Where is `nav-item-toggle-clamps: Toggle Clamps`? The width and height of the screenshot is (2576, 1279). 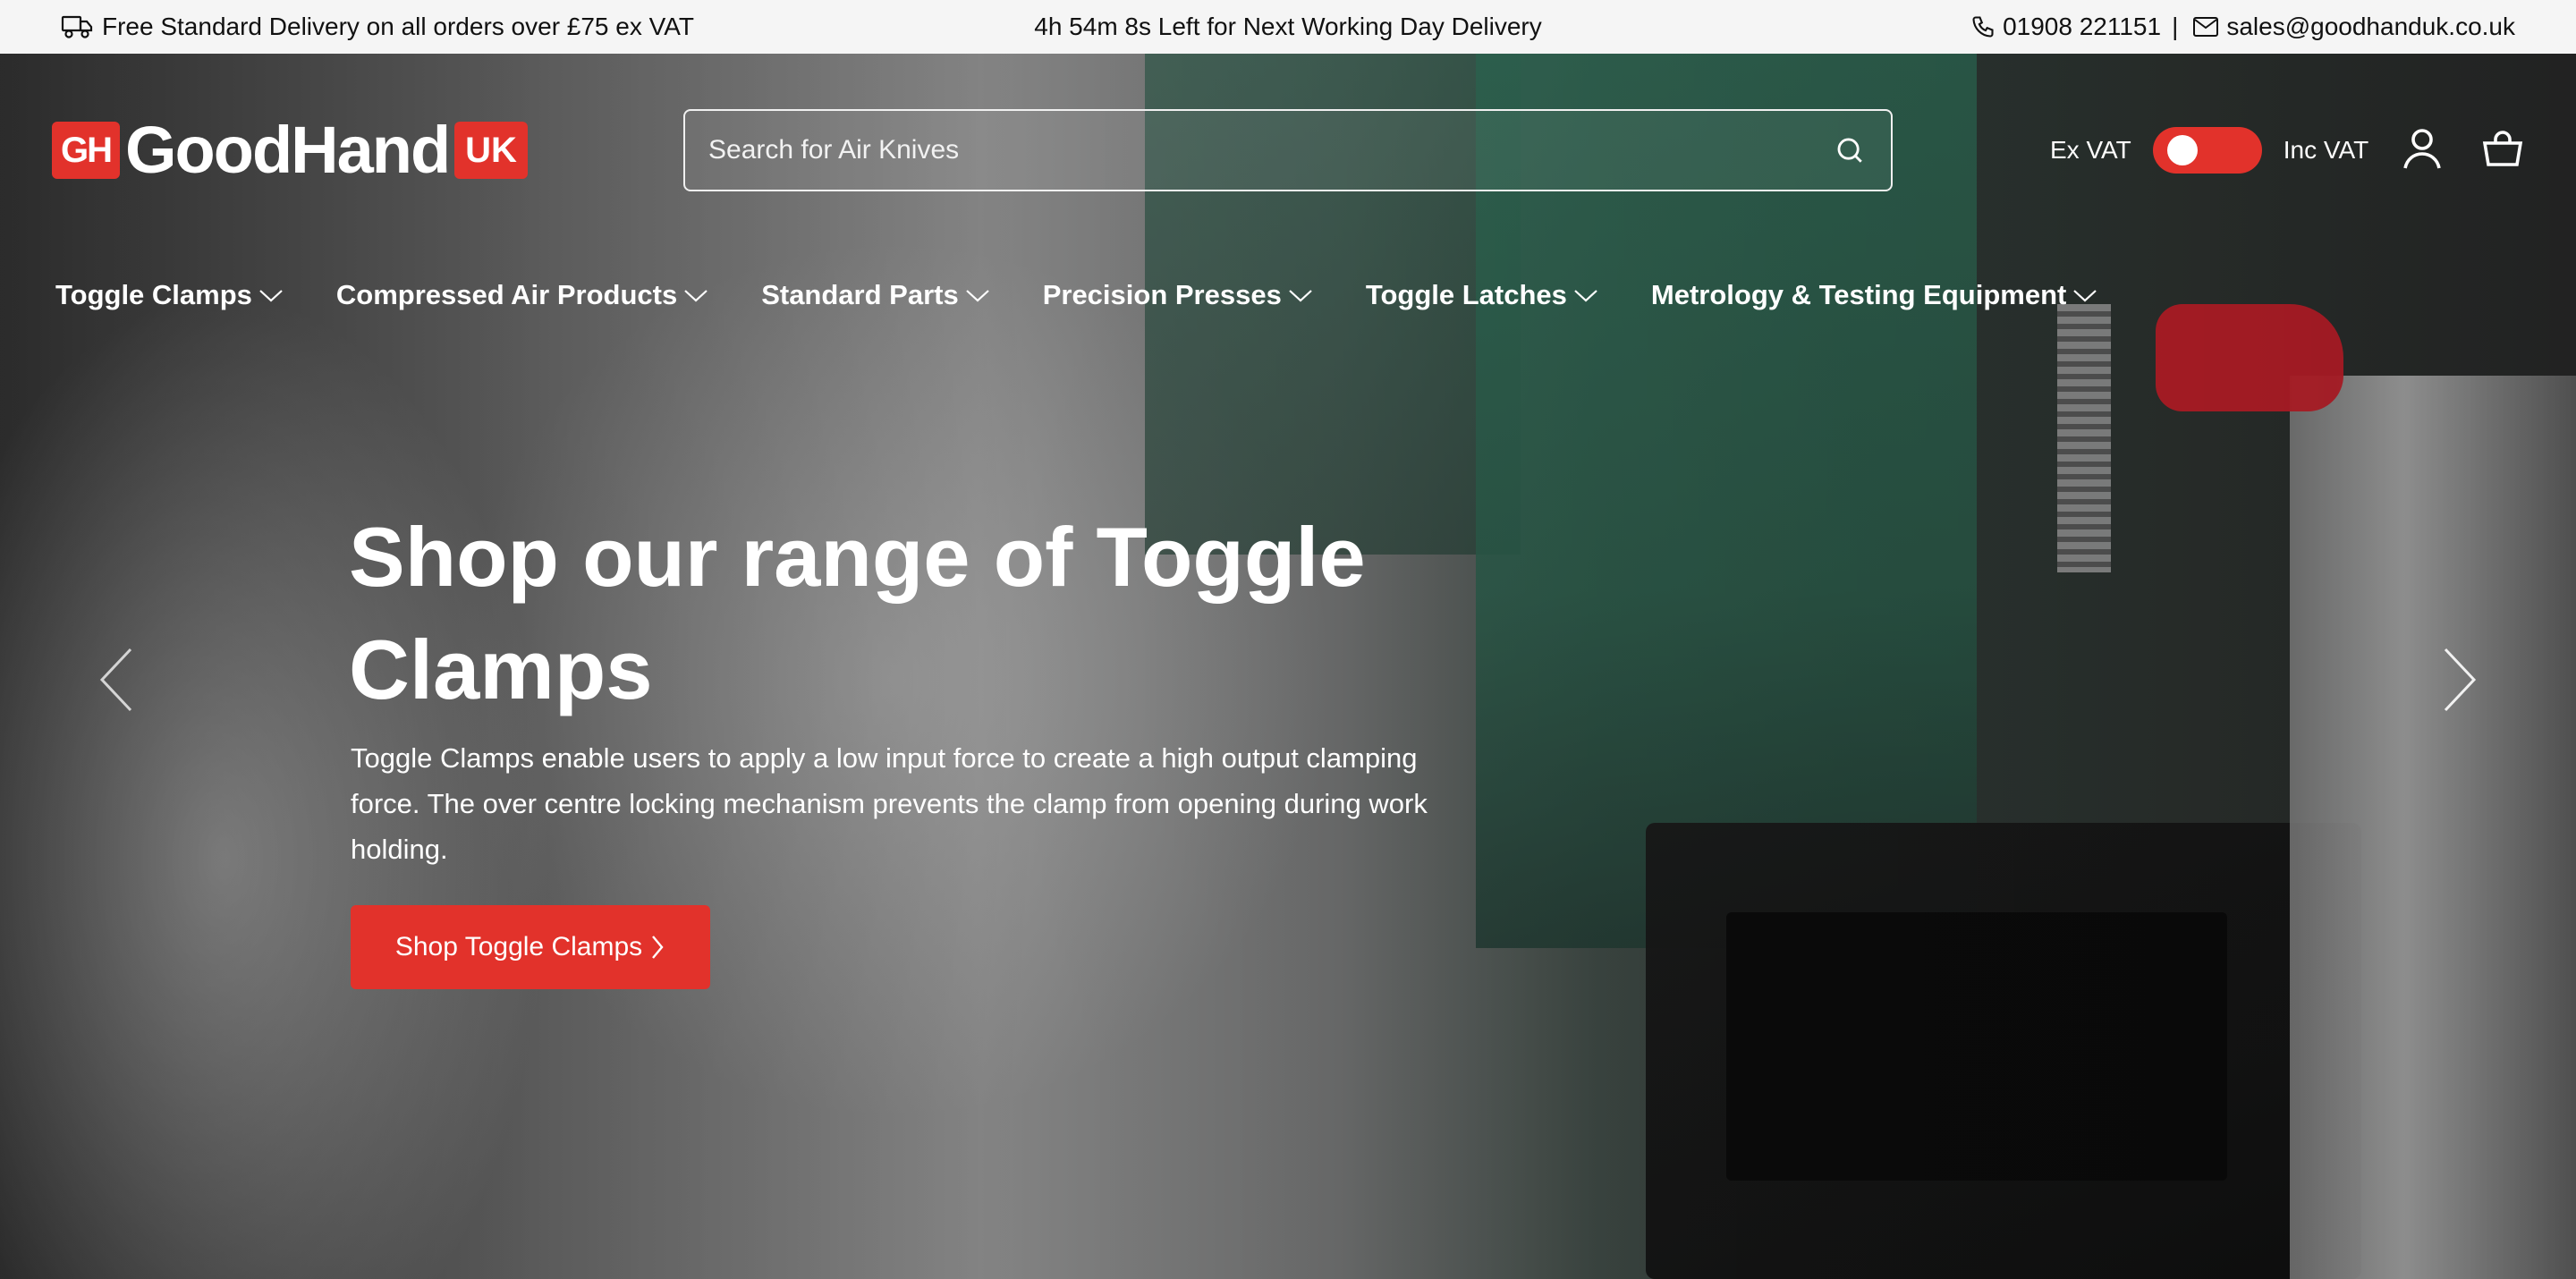 nav-item-toggle-clamps: Toggle Clamps is located at coordinates (169, 295).